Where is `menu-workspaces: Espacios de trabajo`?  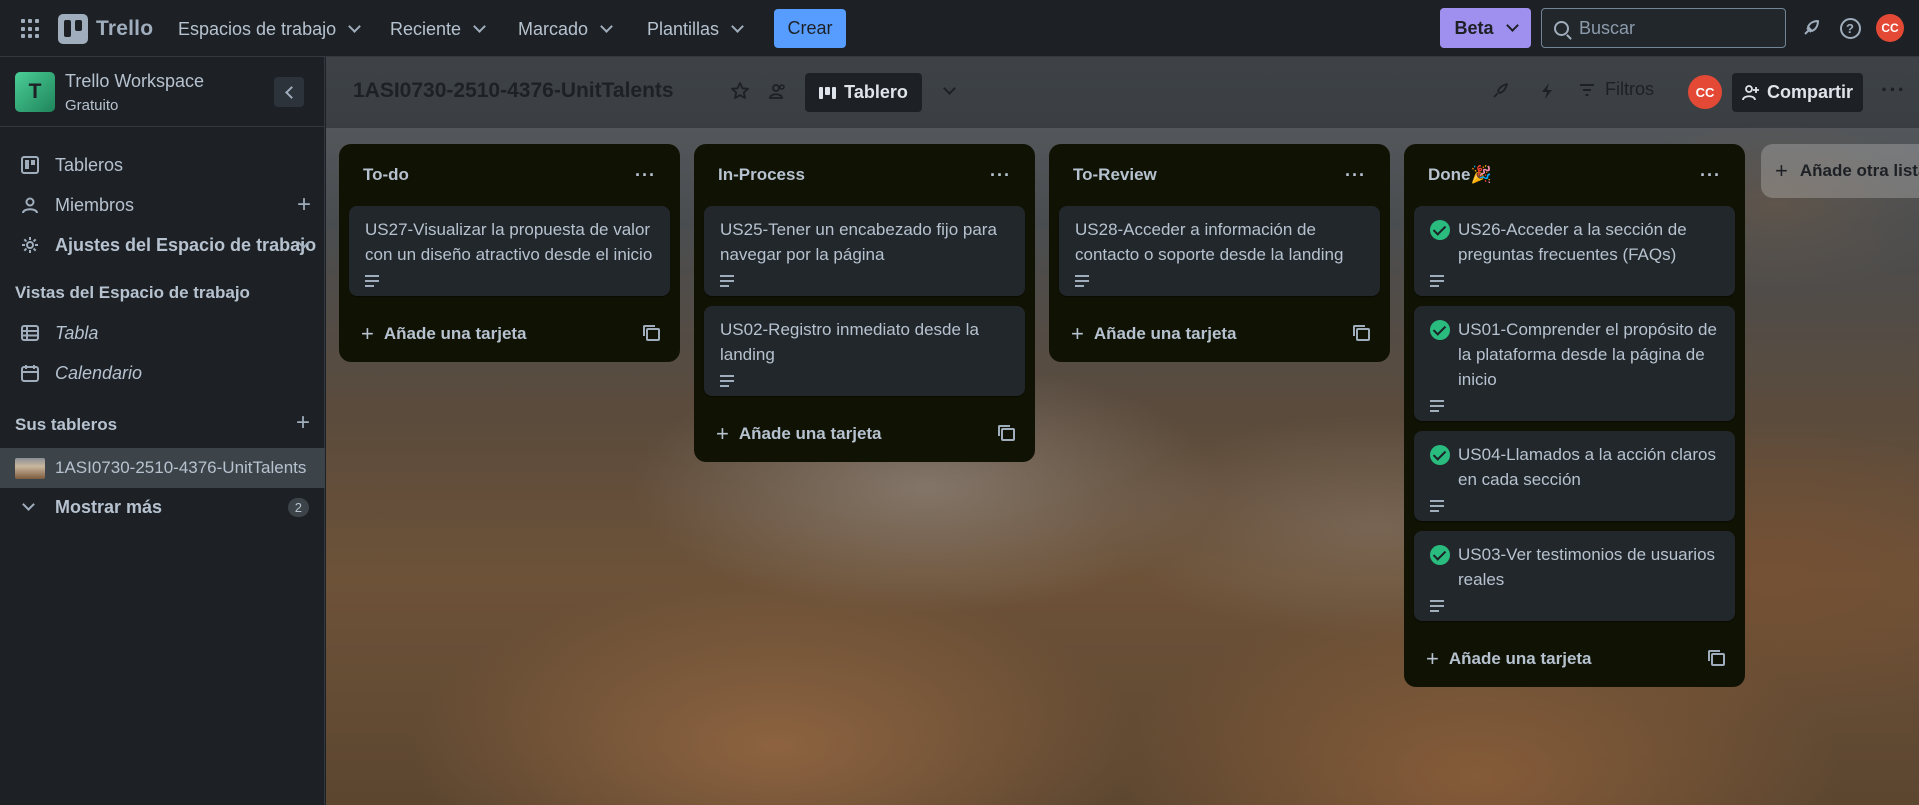 menu-workspaces: Espacios de trabajo is located at coordinates (268, 29).